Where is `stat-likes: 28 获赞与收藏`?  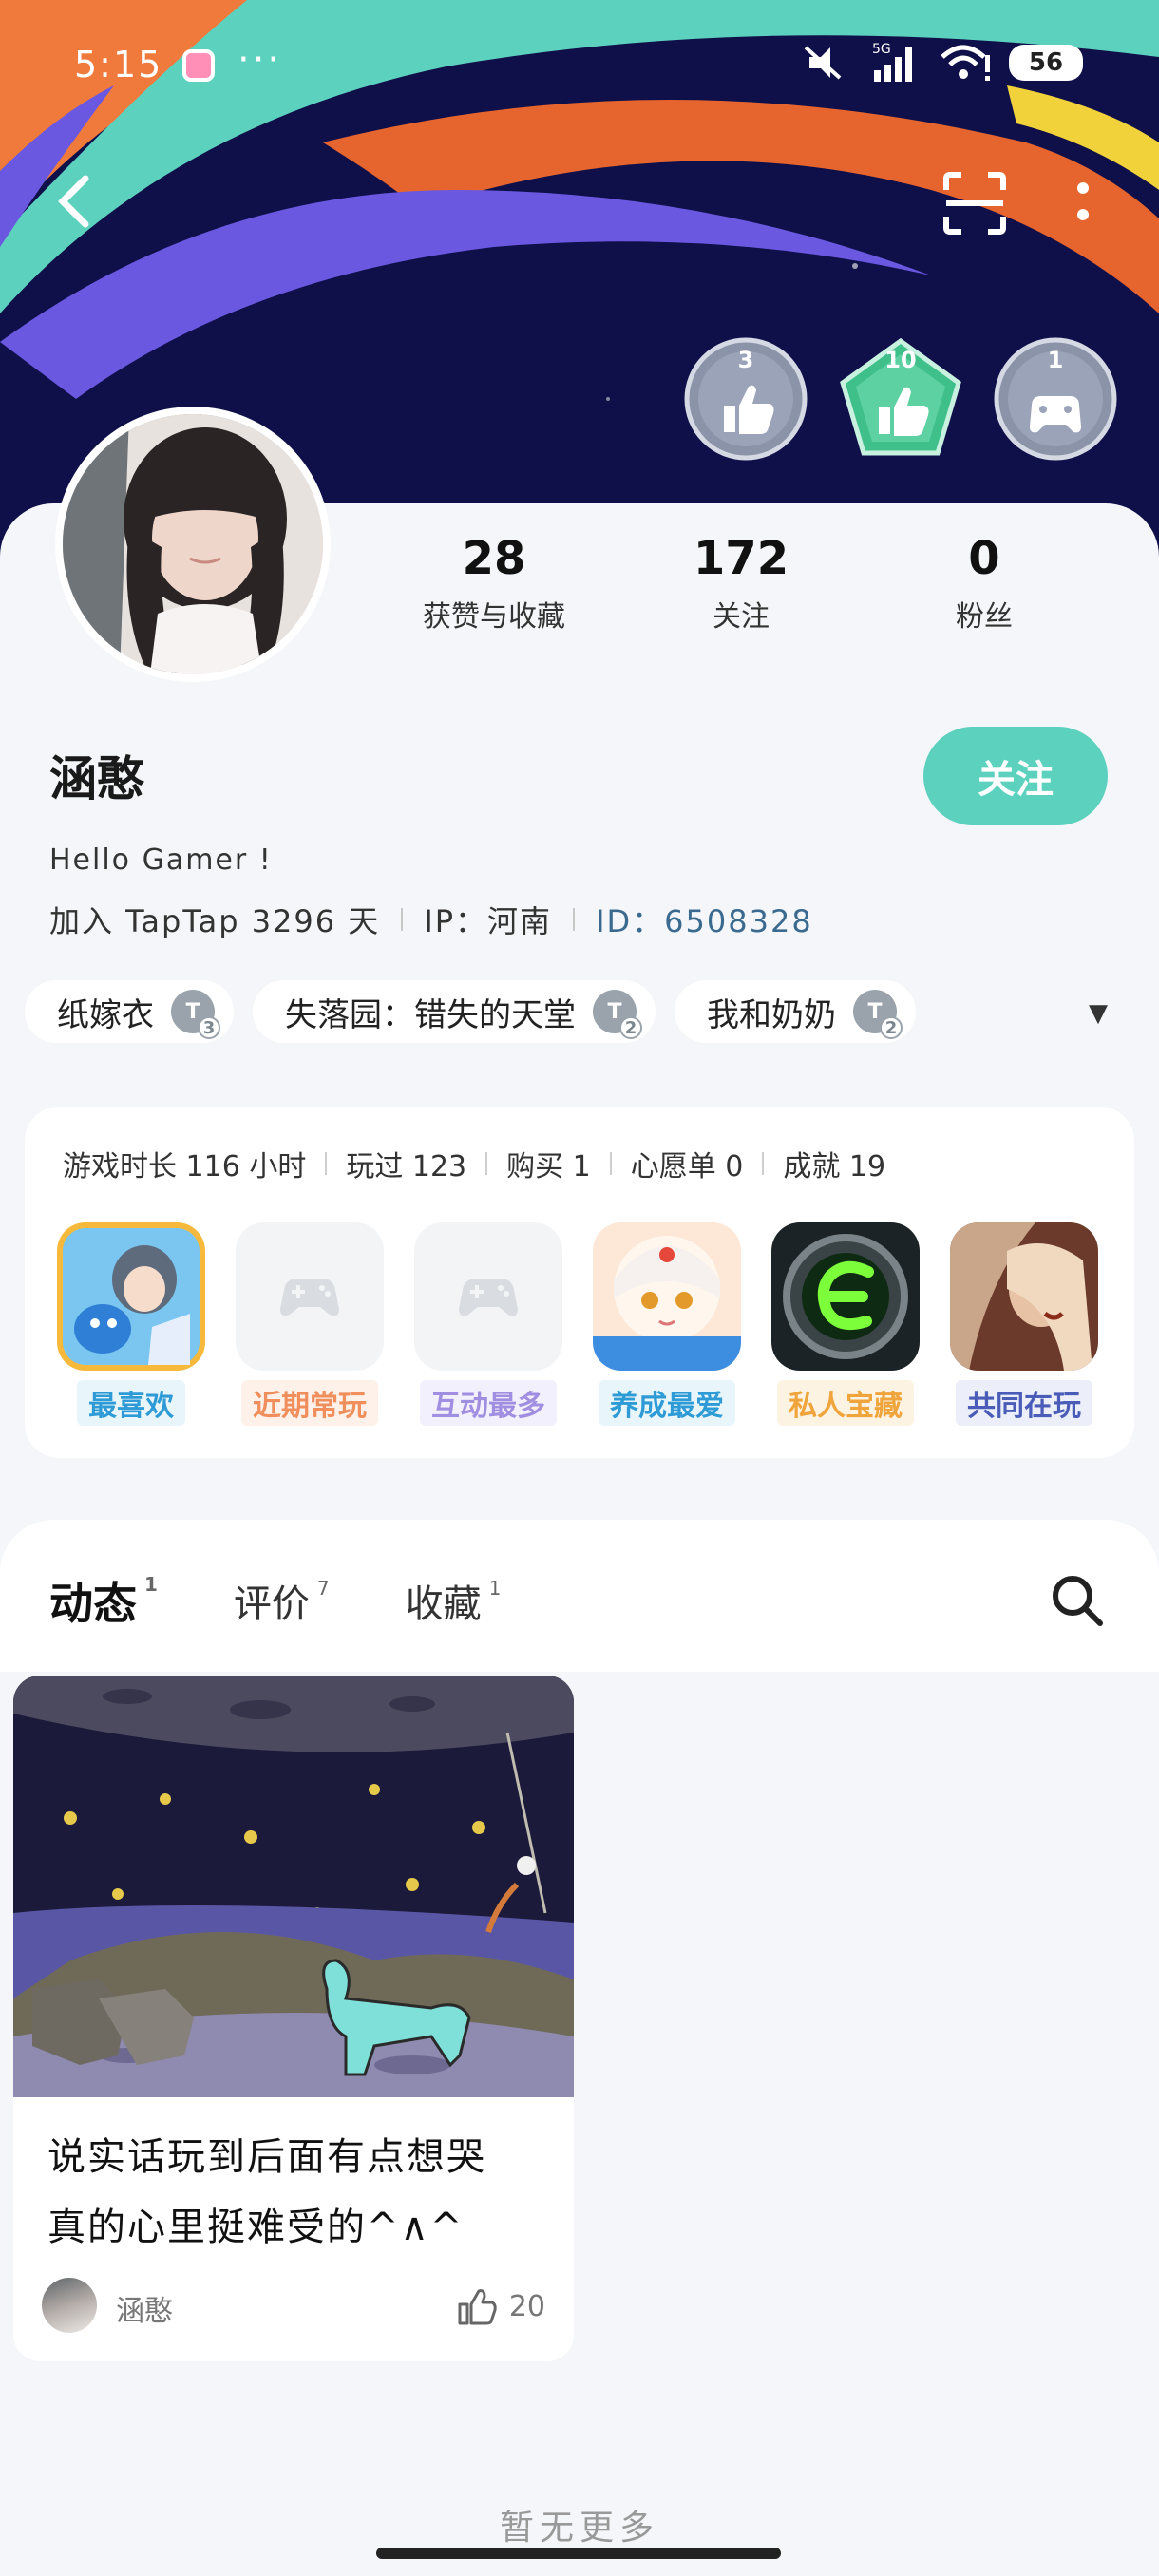
stat-likes: 28 获赞与收藏 is located at coordinates (494, 583).